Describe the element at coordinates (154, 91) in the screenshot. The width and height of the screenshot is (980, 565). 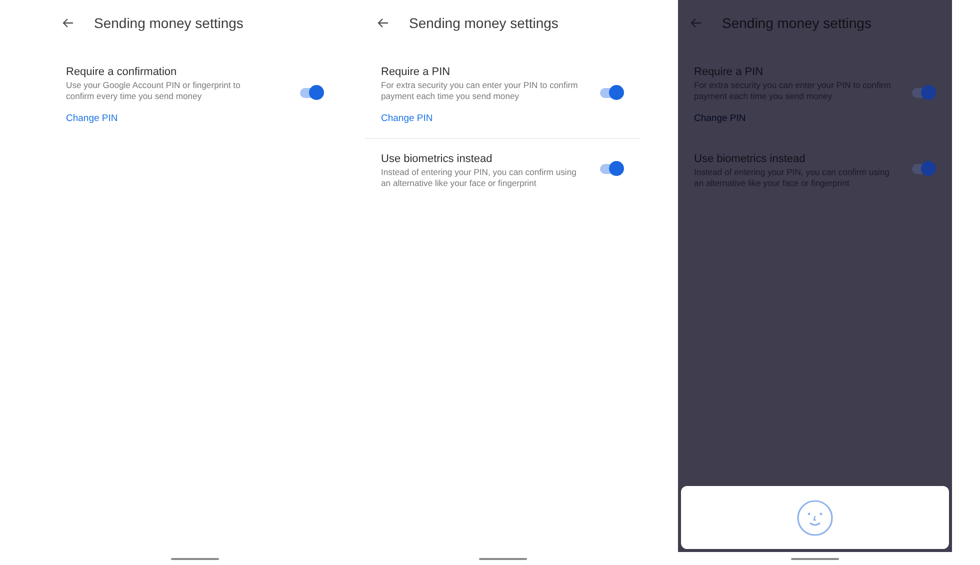
I see `setting-description: Use your Google Account PIN or fingerprint to confirm every time you send money` at that location.